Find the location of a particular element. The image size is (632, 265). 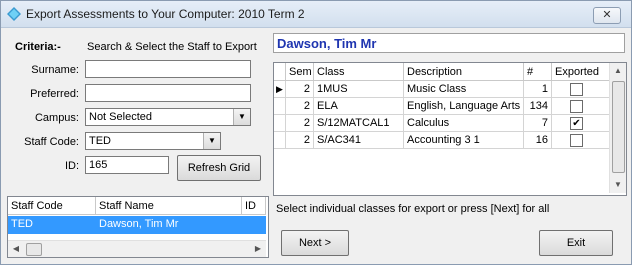

class-grid-vscrollbar: ▲ ▼ is located at coordinates (617, 128).